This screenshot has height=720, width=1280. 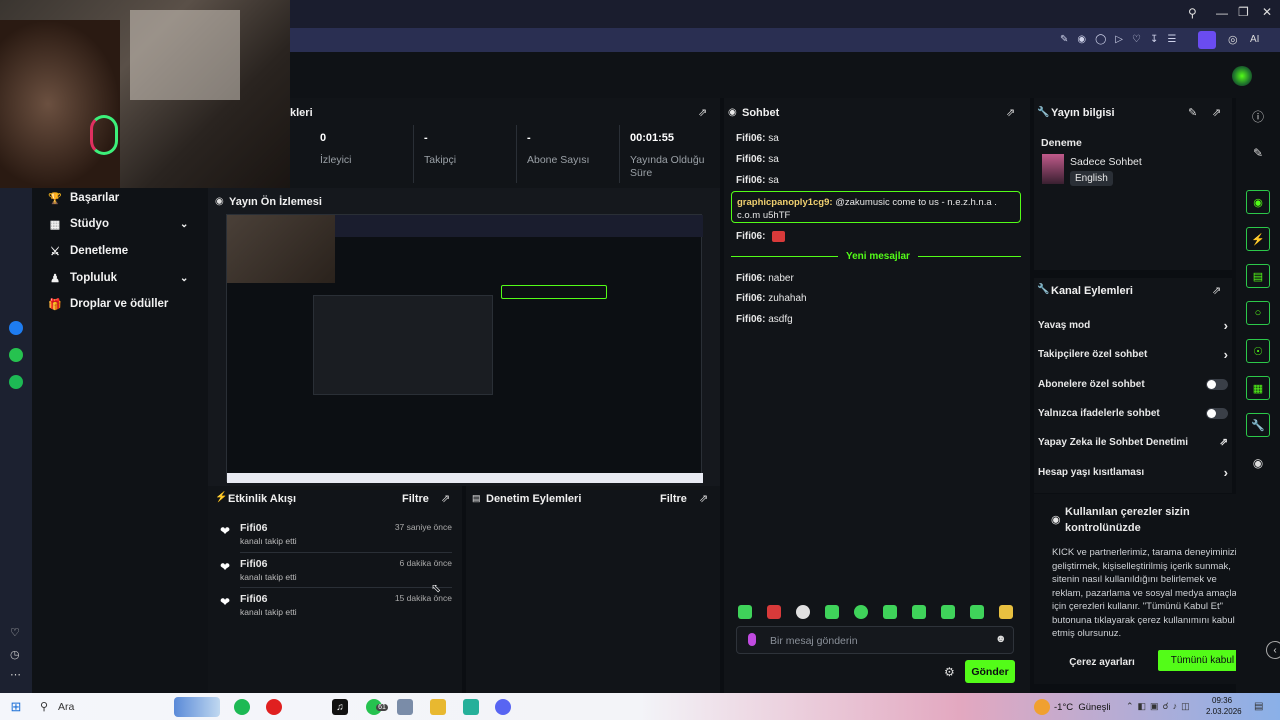 I want to click on send-button: Gönder, so click(x=990, y=671).